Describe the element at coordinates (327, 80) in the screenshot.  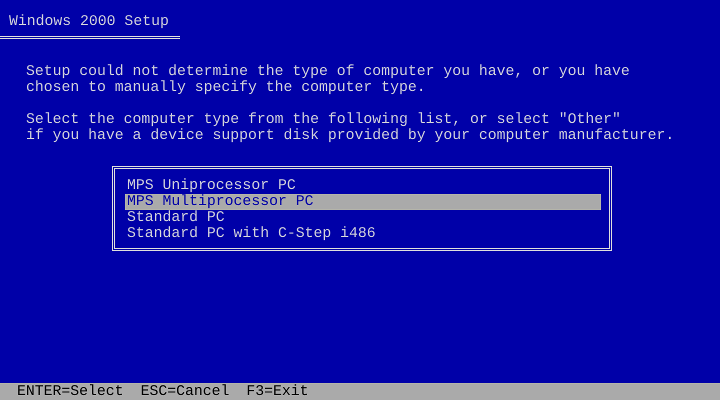
I see `instruction-text: Setup could not determine the type of computer you have, or you have chosen to manually specify the computer type.` at that location.